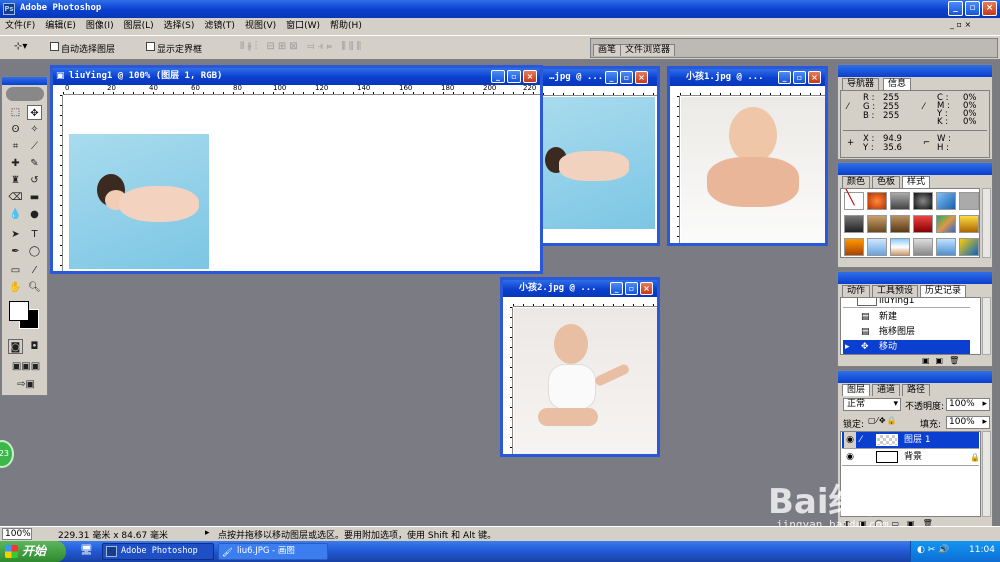 This screenshot has height=562, width=1000. I want to click on menu-layer: 图层(L), so click(139, 26).